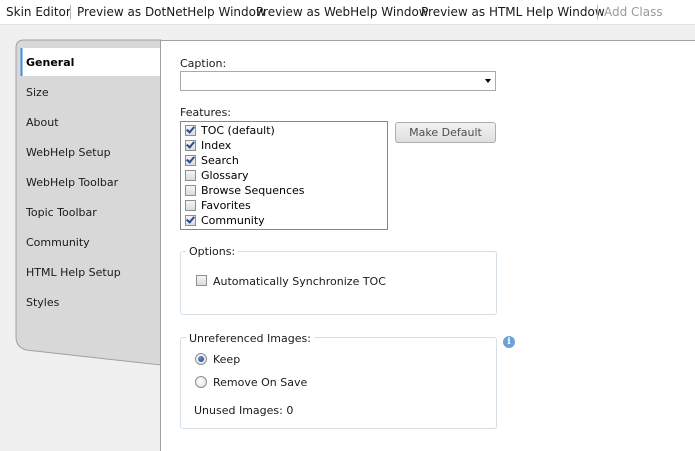  What do you see at coordinates (220, 160) in the screenshot?
I see `feature-label-search: Search` at bounding box center [220, 160].